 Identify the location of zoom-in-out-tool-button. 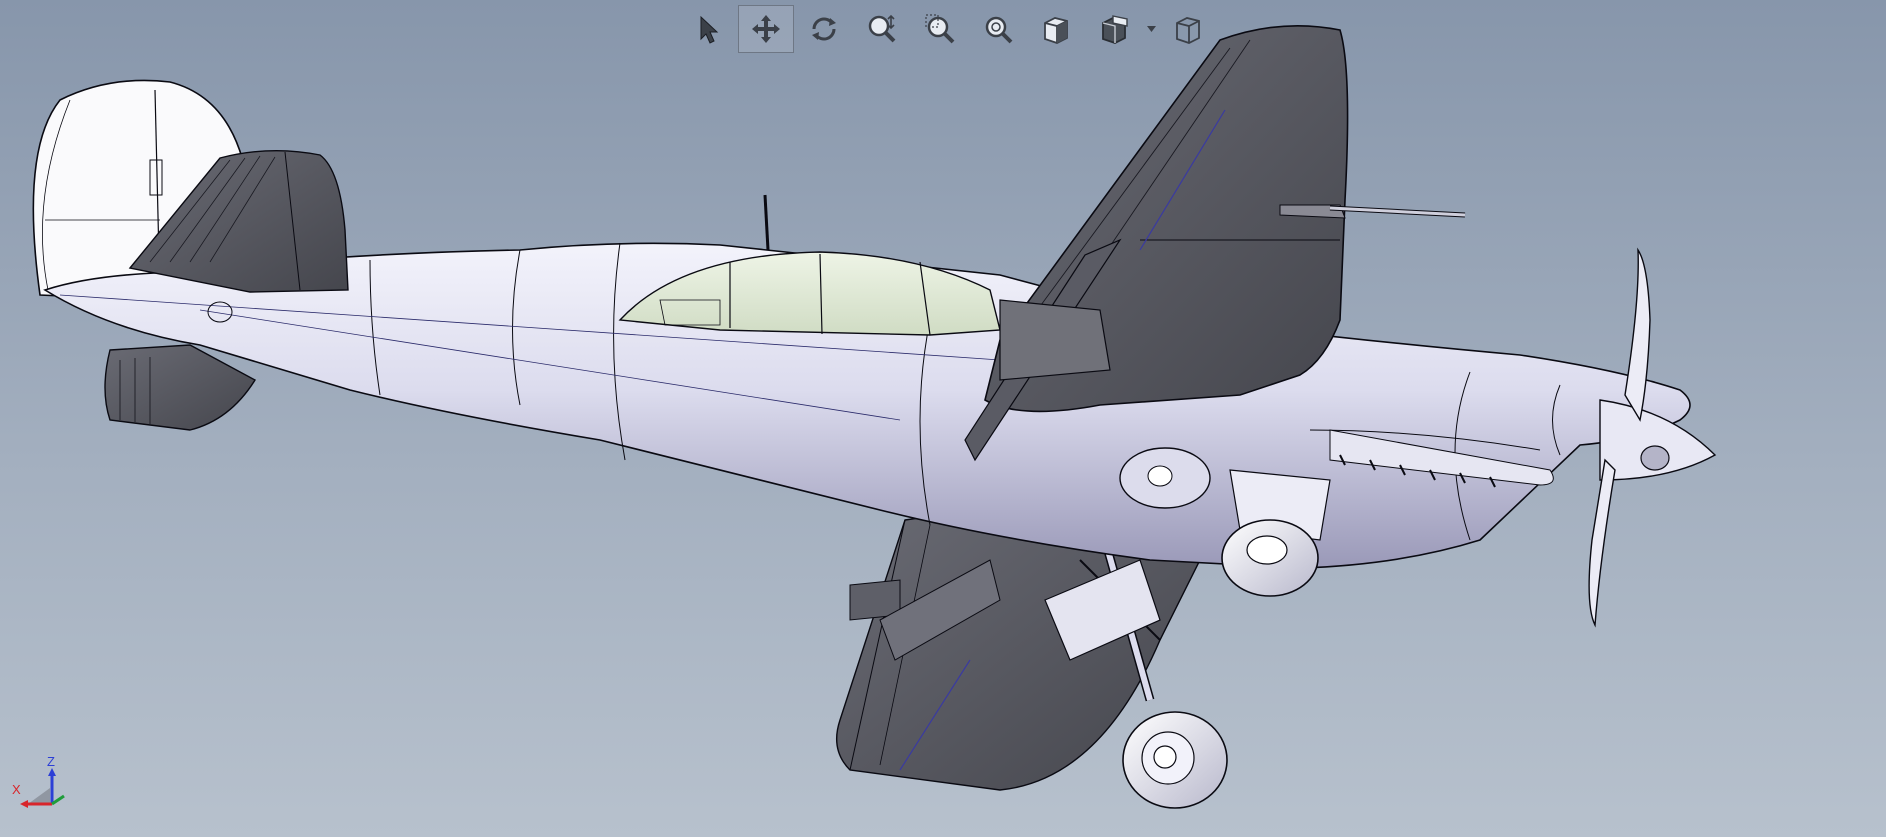
(882, 29).